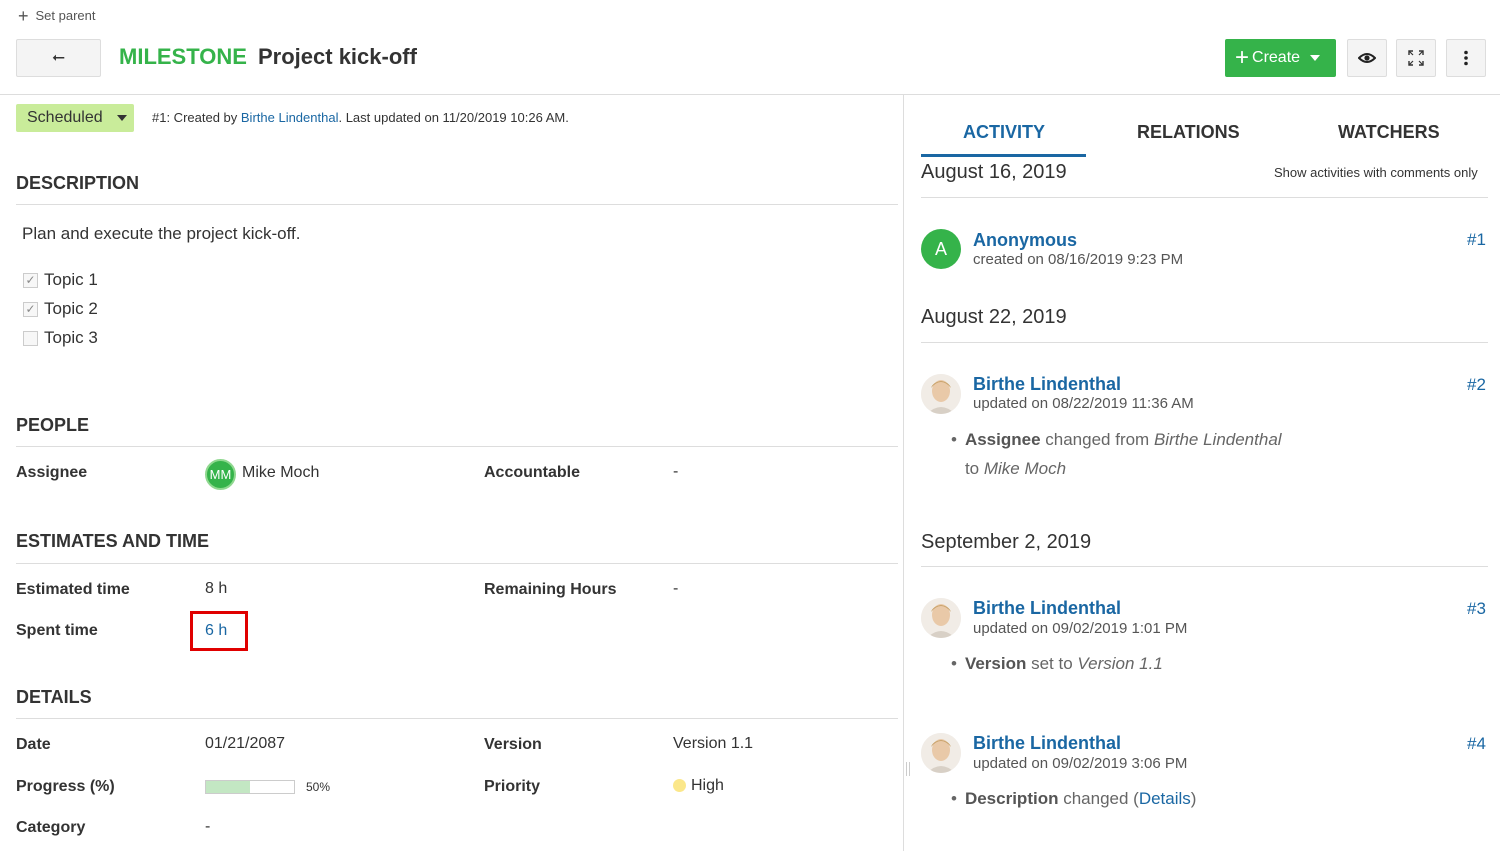  Describe the element at coordinates (1002, 439) in the screenshot. I see `changed-field: Assignee` at that location.